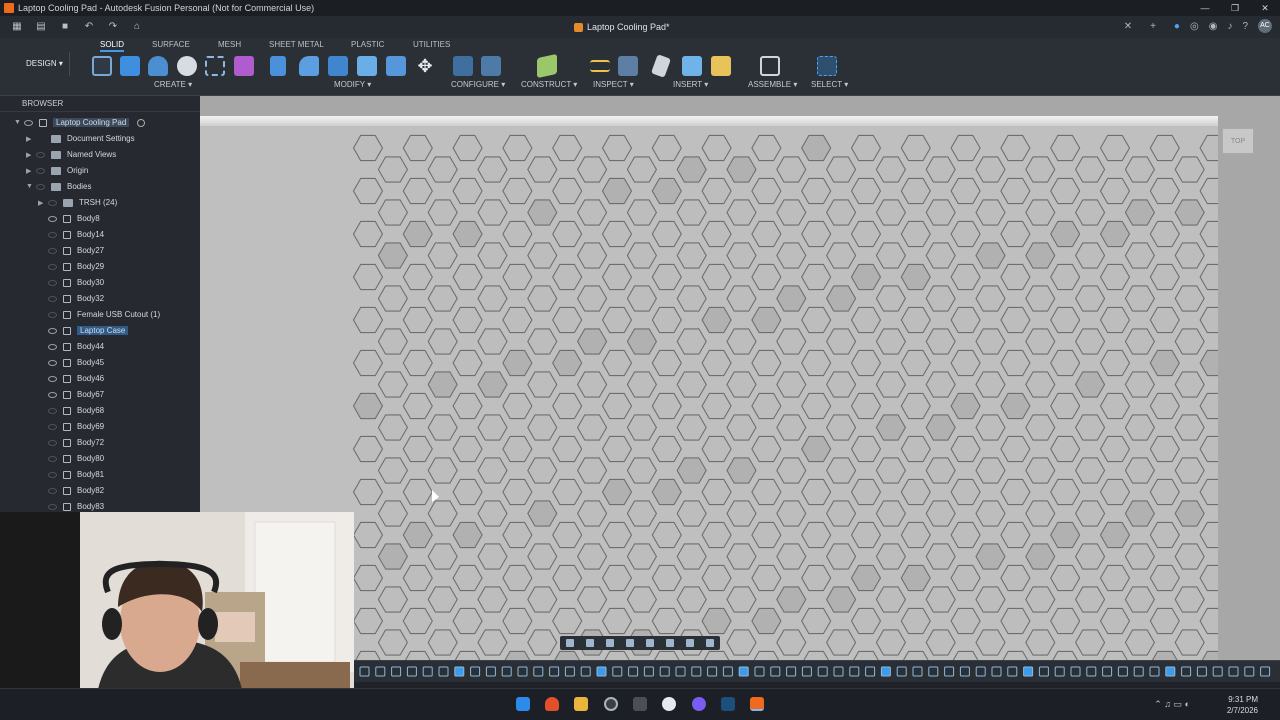 This screenshot has height=720, width=1280. I want to click on extrude-icon, so click(130, 66).